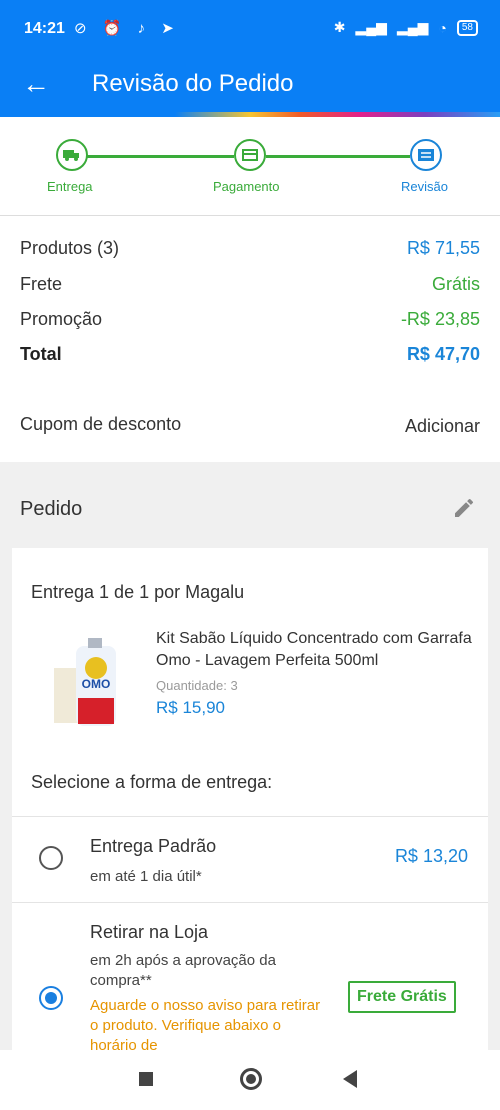 The width and height of the screenshot is (500, 1110). What do you see at coordinates (191, 685) in the screenshot?
I see `quantity-label: Quantidade:` at bounding box center [191, 685].